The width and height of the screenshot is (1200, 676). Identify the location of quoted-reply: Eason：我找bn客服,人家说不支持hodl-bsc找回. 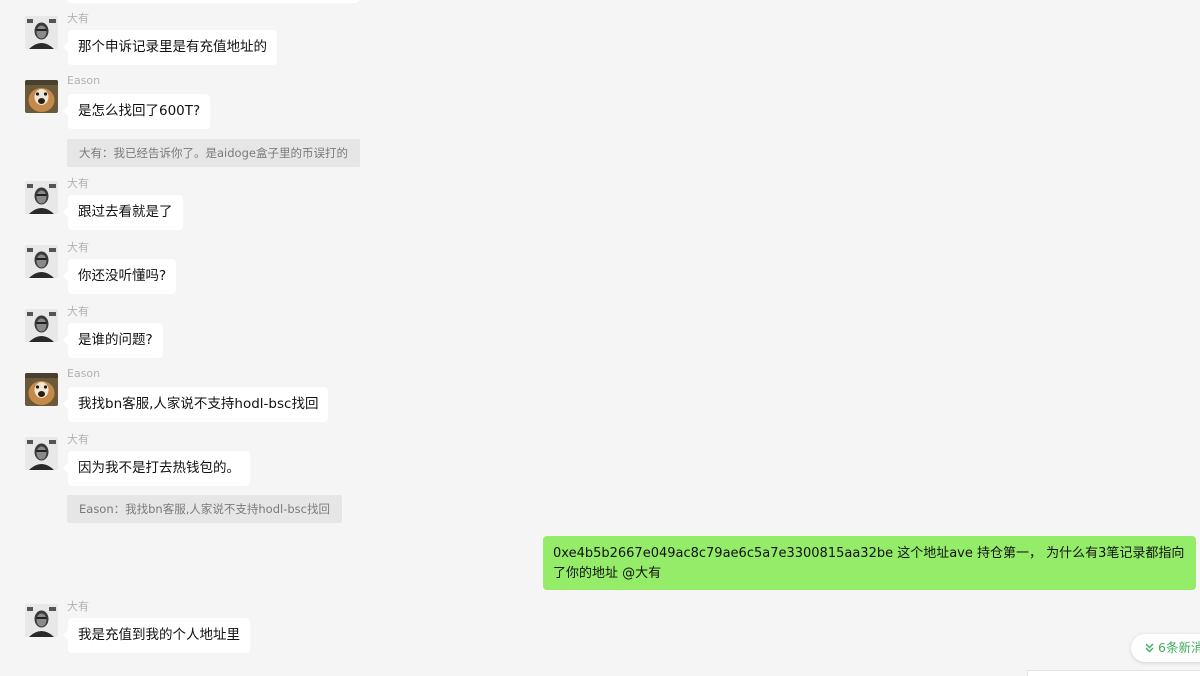
(204, 509).